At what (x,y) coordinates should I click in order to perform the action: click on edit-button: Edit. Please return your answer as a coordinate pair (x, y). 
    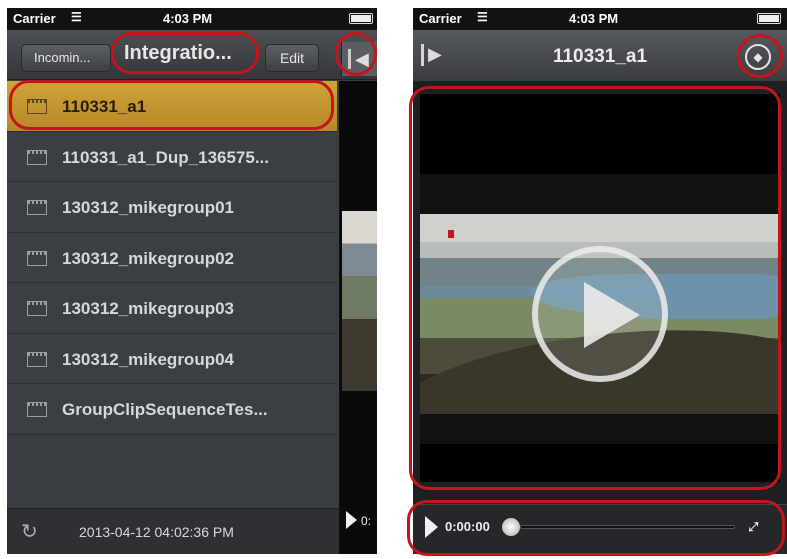
    Looking at the image, I should click on (292, 58).